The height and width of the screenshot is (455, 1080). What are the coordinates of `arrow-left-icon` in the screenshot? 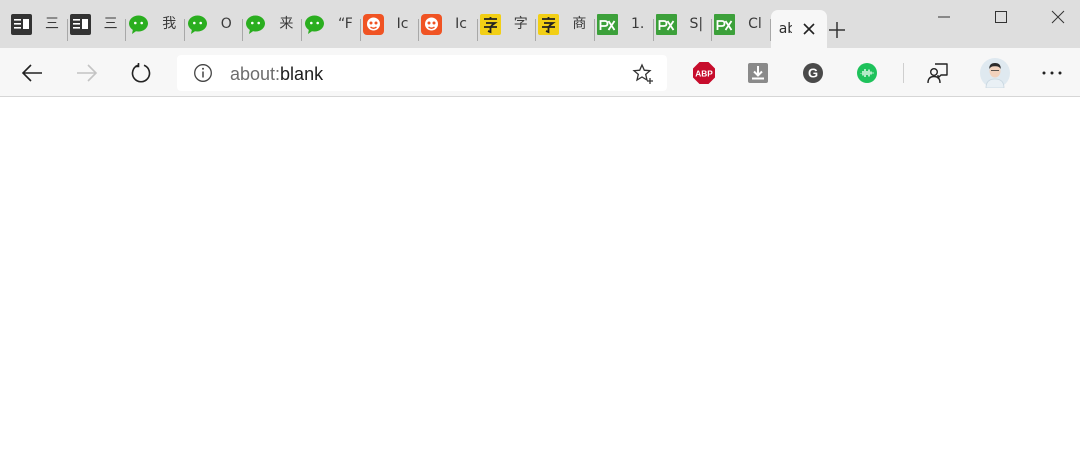 It's located at (31, 73).